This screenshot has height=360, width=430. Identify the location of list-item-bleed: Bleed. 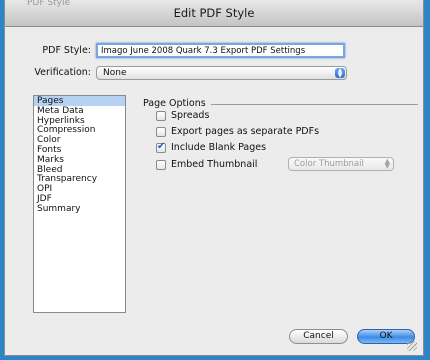
(79, 170).